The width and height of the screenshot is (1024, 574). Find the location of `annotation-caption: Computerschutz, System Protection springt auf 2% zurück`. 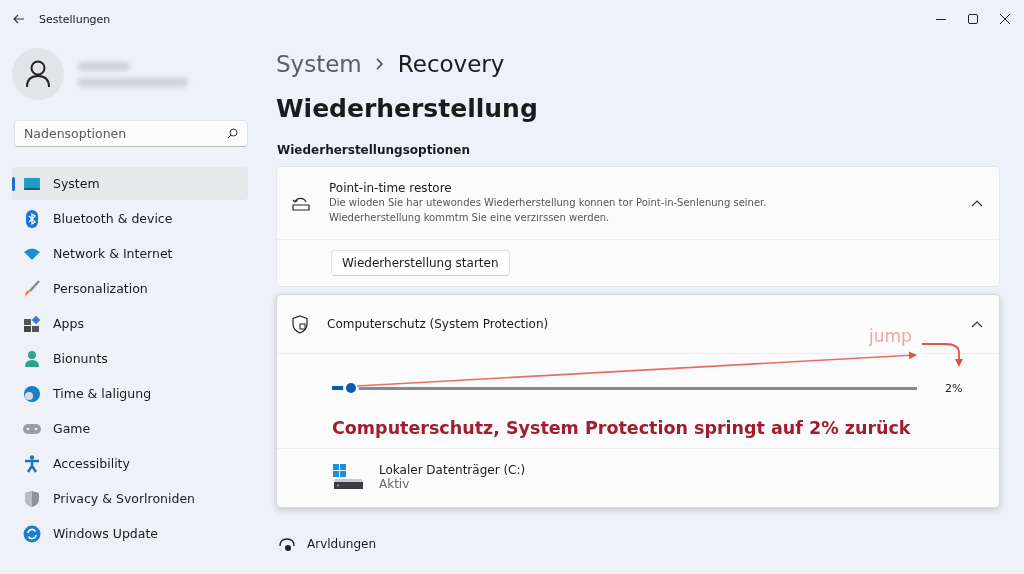

annotation-caption: Computerschutz, System Protection springt auf 2% zurück is located at coordinates (621, 428).